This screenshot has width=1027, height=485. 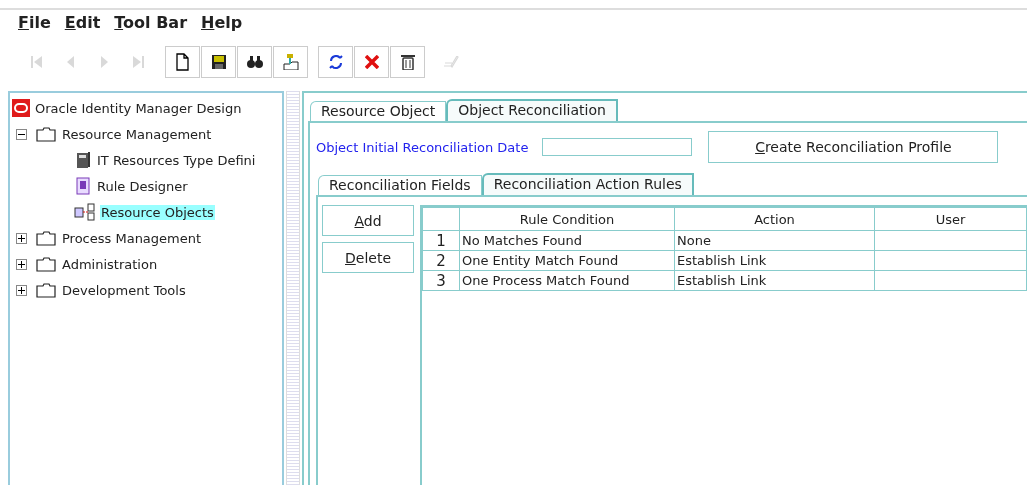 What do you see at coordinates (157, 212) in the screenshot?
I see `tree-item: Resource Objects` at bounding box center [157, 212].